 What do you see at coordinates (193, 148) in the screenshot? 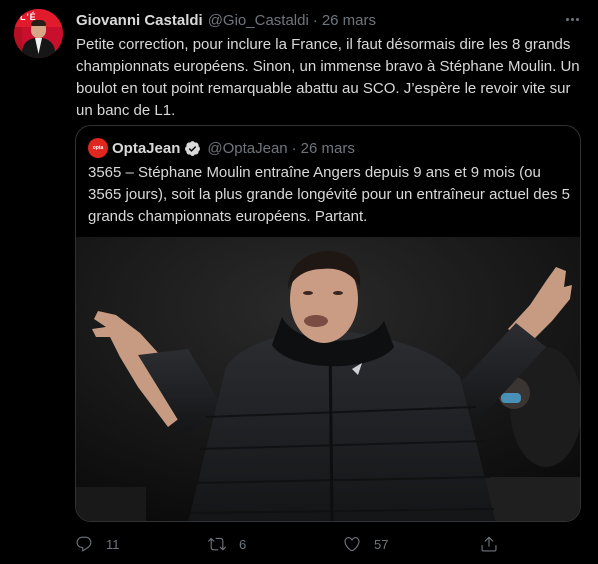
I see `verified-badge-icon` at bounding box center [193, 148].